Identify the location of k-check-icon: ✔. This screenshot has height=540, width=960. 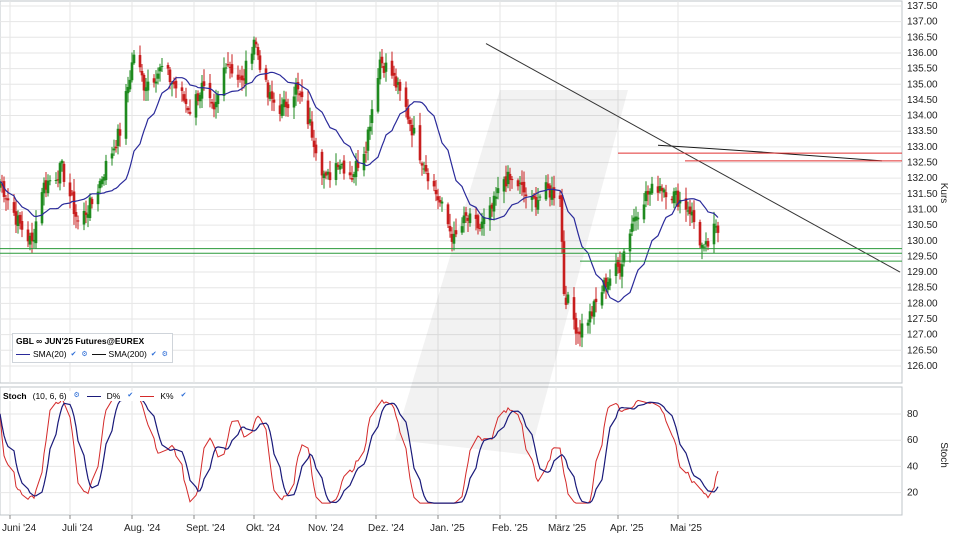
(184, 396).